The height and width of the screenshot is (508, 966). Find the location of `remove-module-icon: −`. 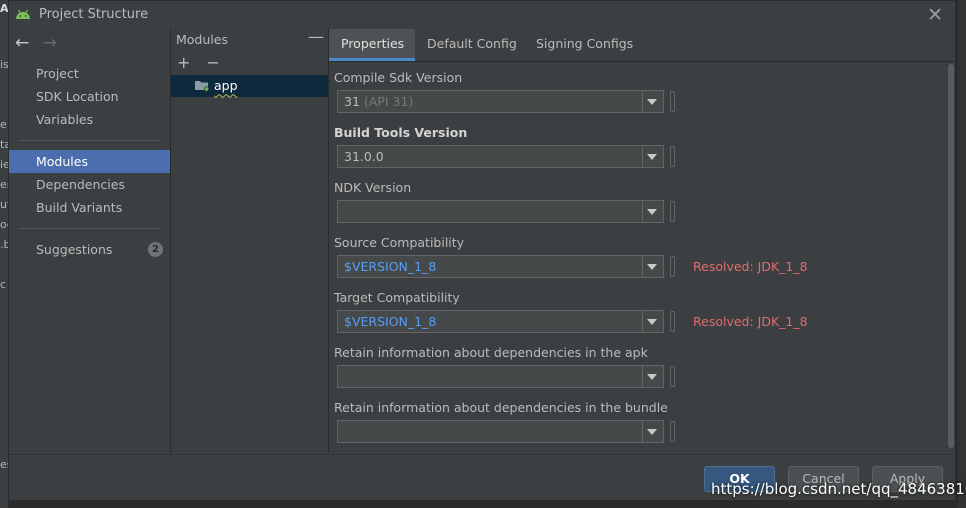

remove-module-icon: − is located at coordinates (213, 62).